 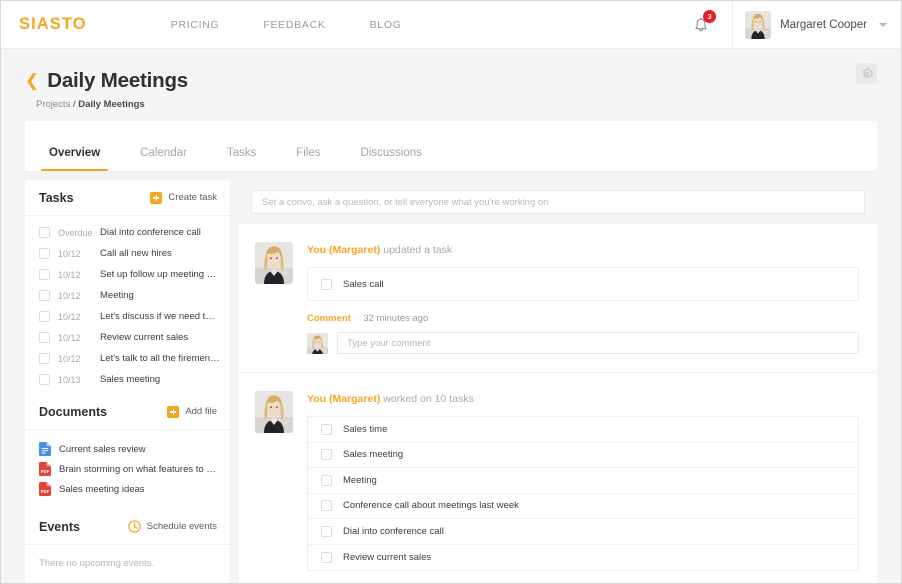 I want to click on chevron-down-icon, so click(x=883, y=25).